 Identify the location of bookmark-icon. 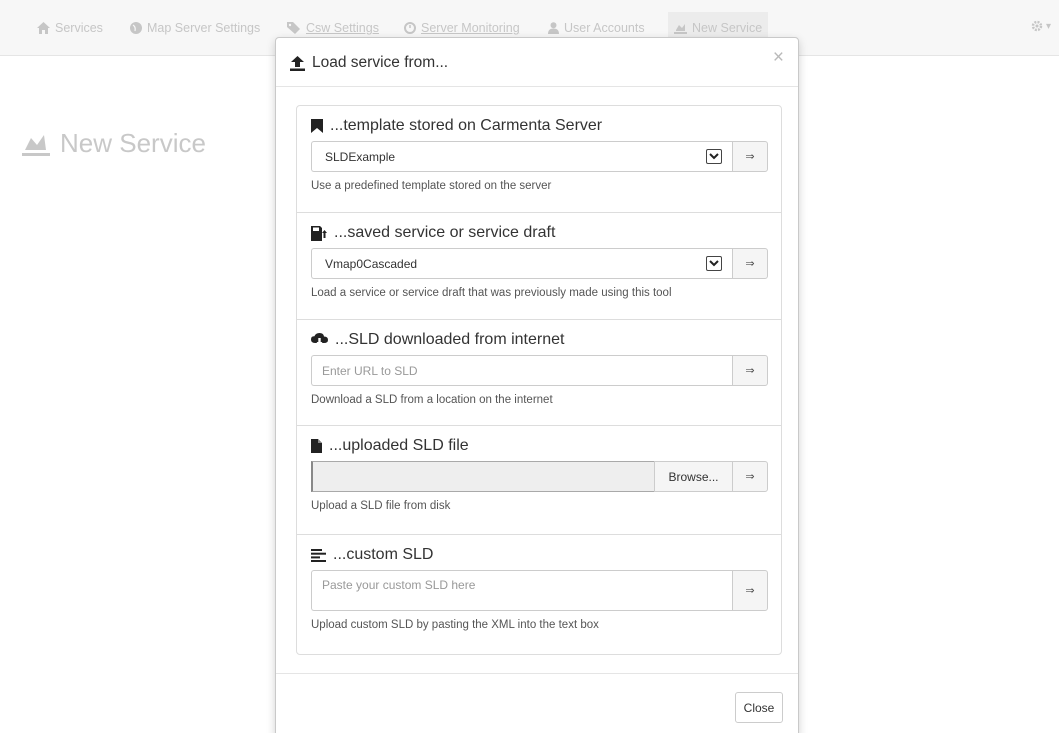
(317, 126).